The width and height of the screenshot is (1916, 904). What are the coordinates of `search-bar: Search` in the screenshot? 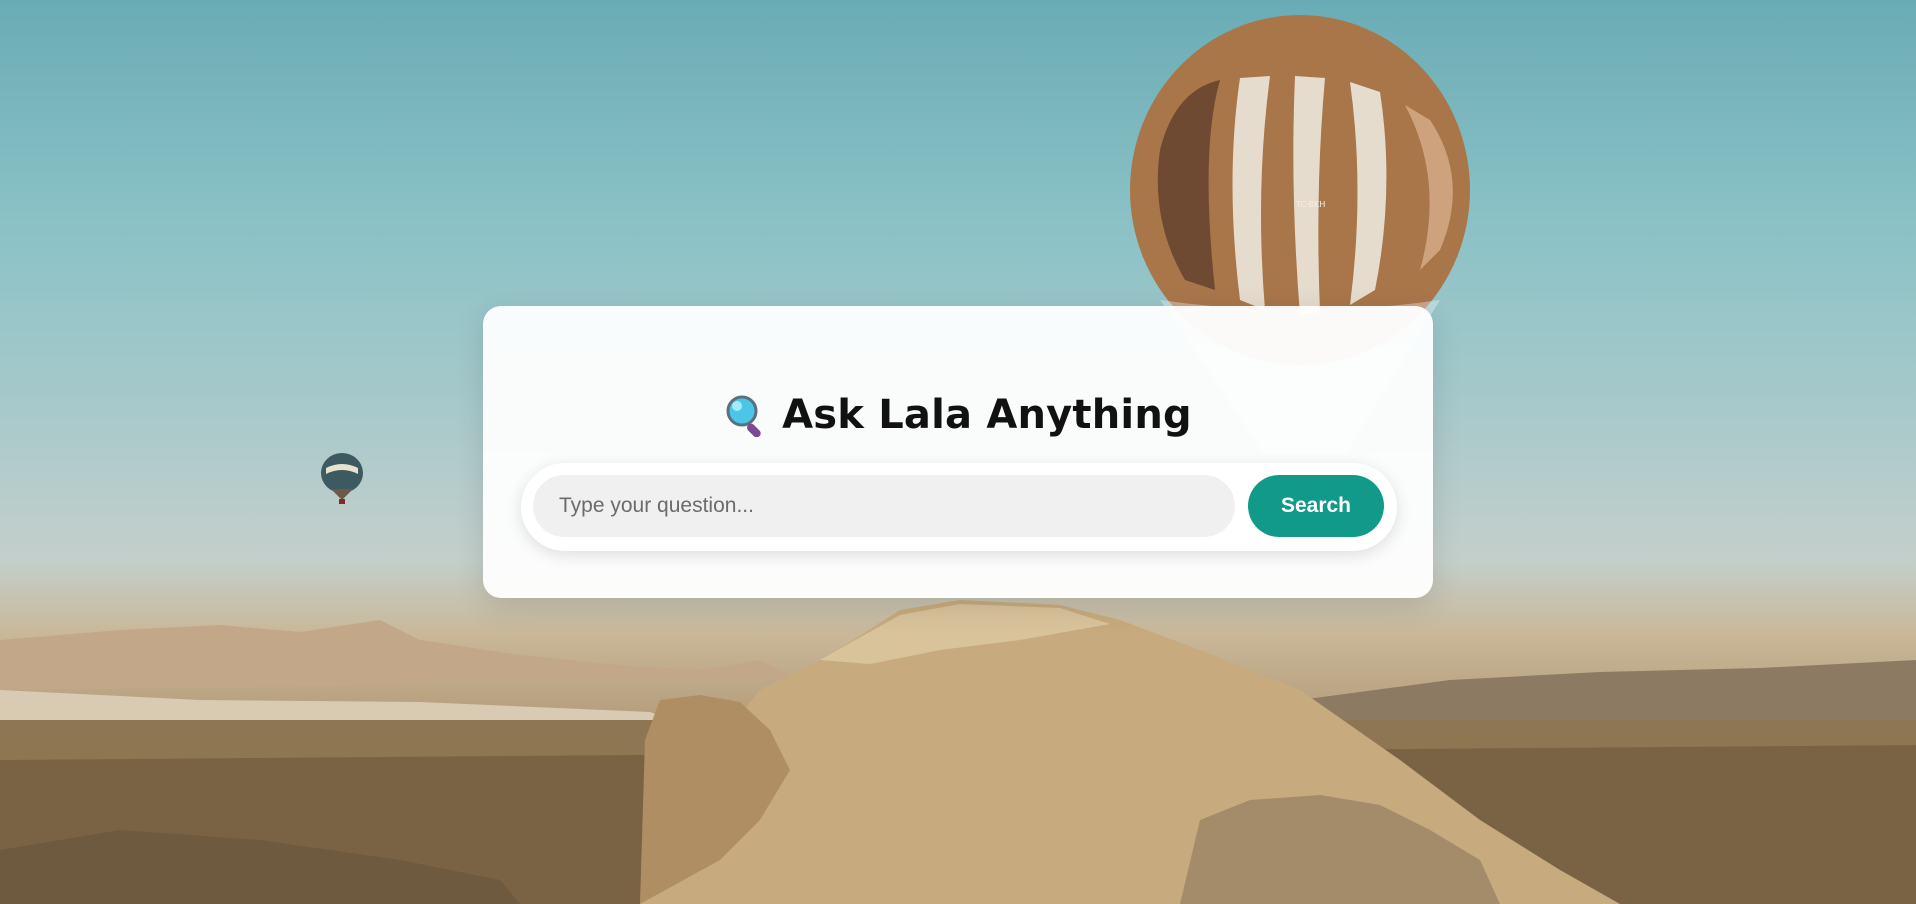 It's located at (959, 507).